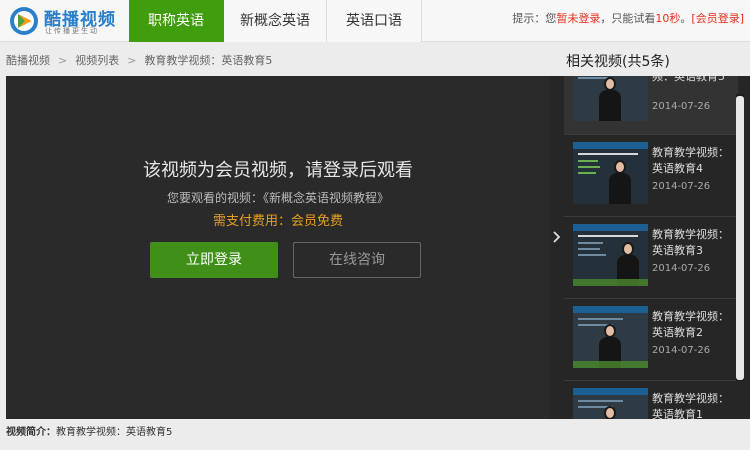 This screenshot has width=750, height=450. What do you see at coordinates (534, 18) in the screenshot?
I see `notice-prefix: 提示：您` at bounding box center [534, 18].